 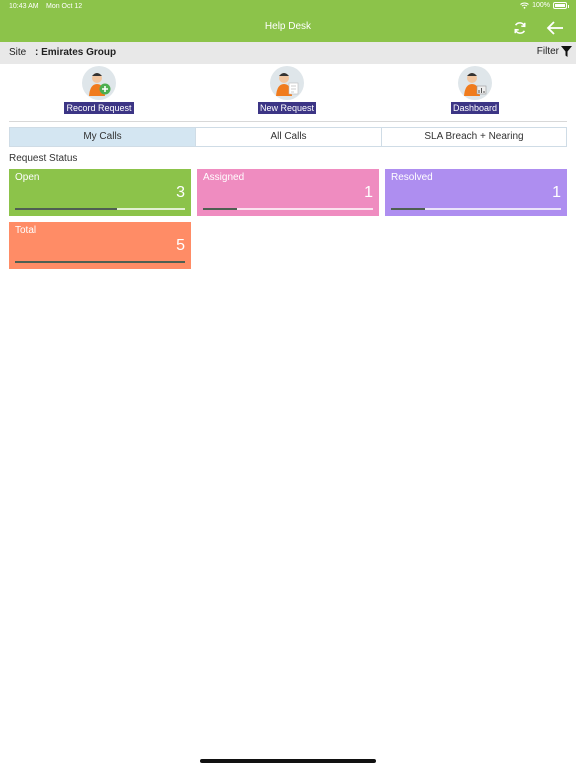 What do you see at coordinates (27, 177) in the screenshot?
I see `open-card-label: Open` at bounding box center [27, 177].